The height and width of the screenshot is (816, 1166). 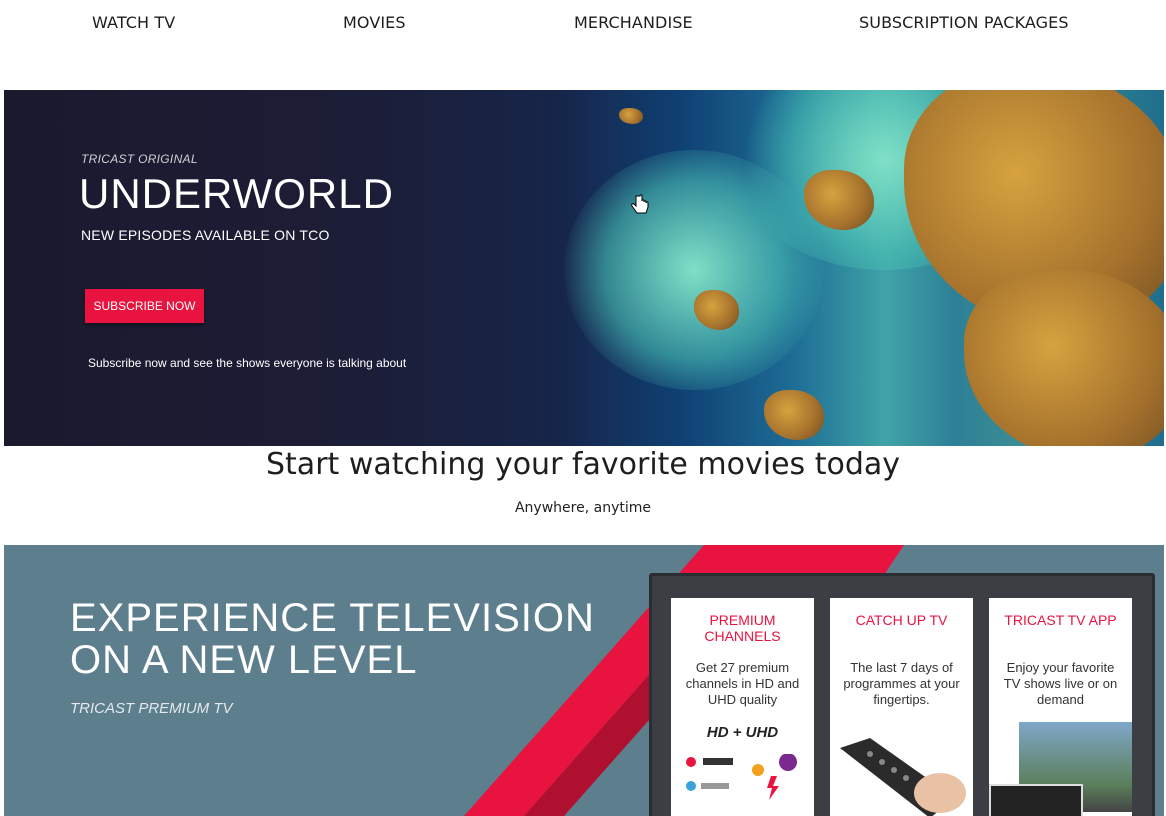 I want to click on phone-preview-image, so click(x=1036, y=800).